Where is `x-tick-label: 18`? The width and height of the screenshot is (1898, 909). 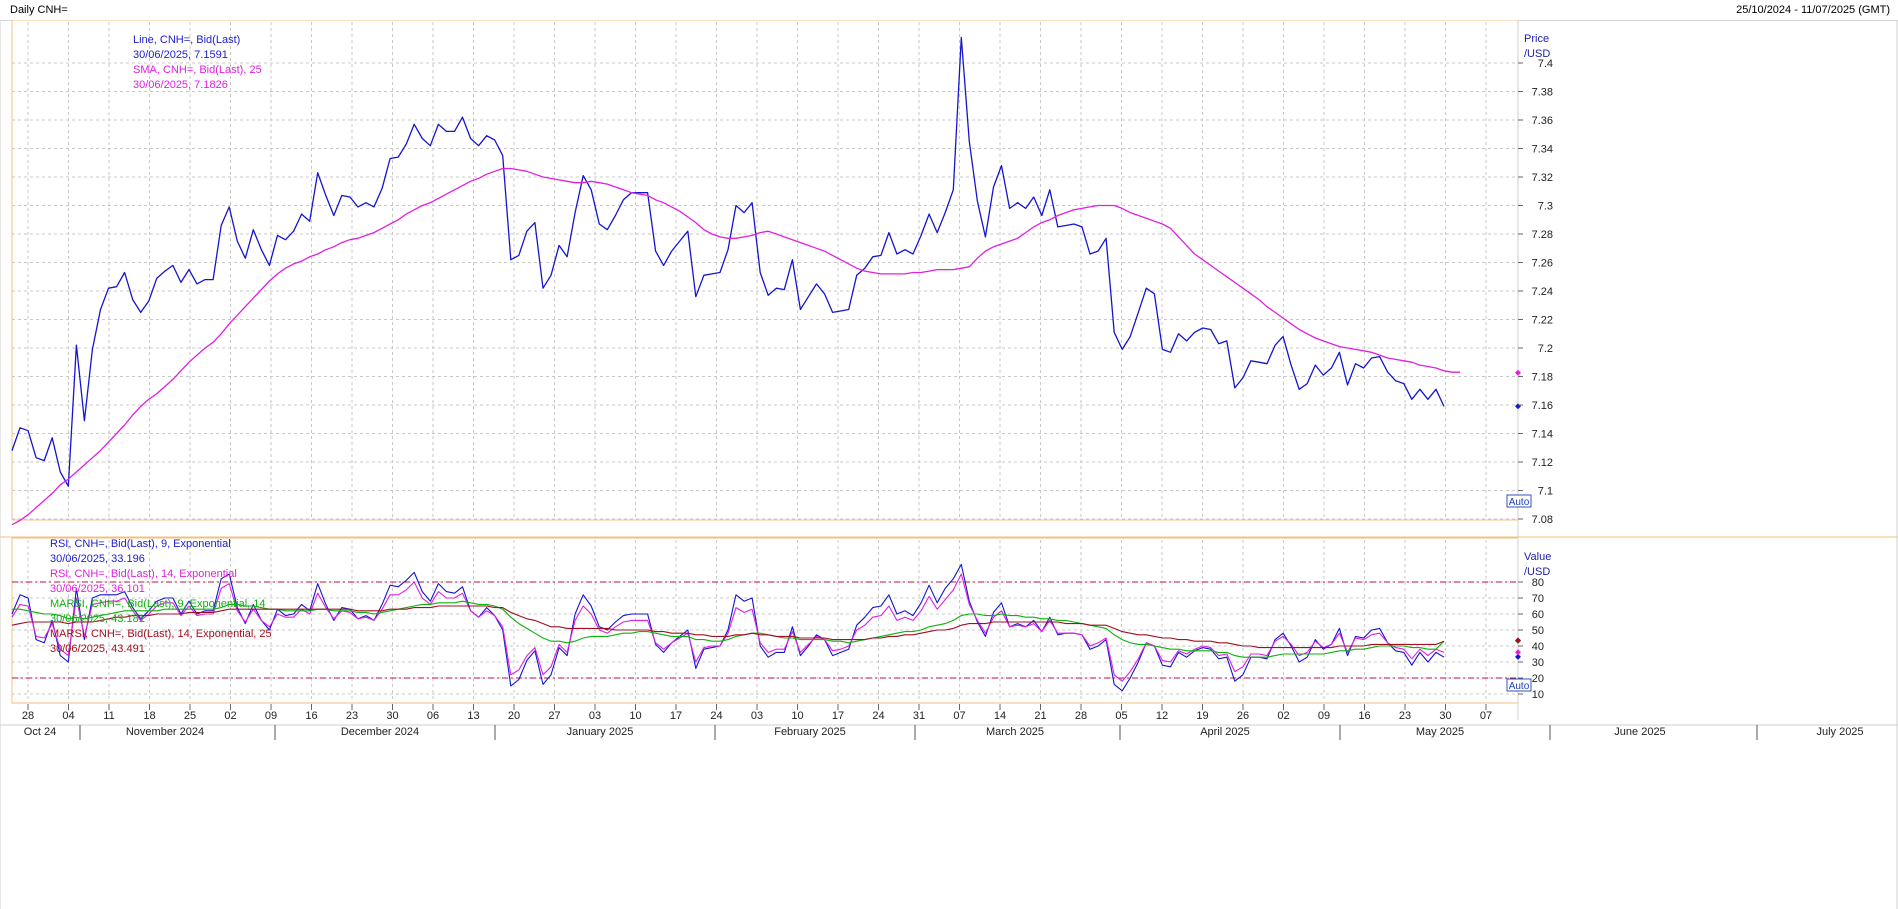 x-tick-label: 18 is located at coordinates (149, 716).